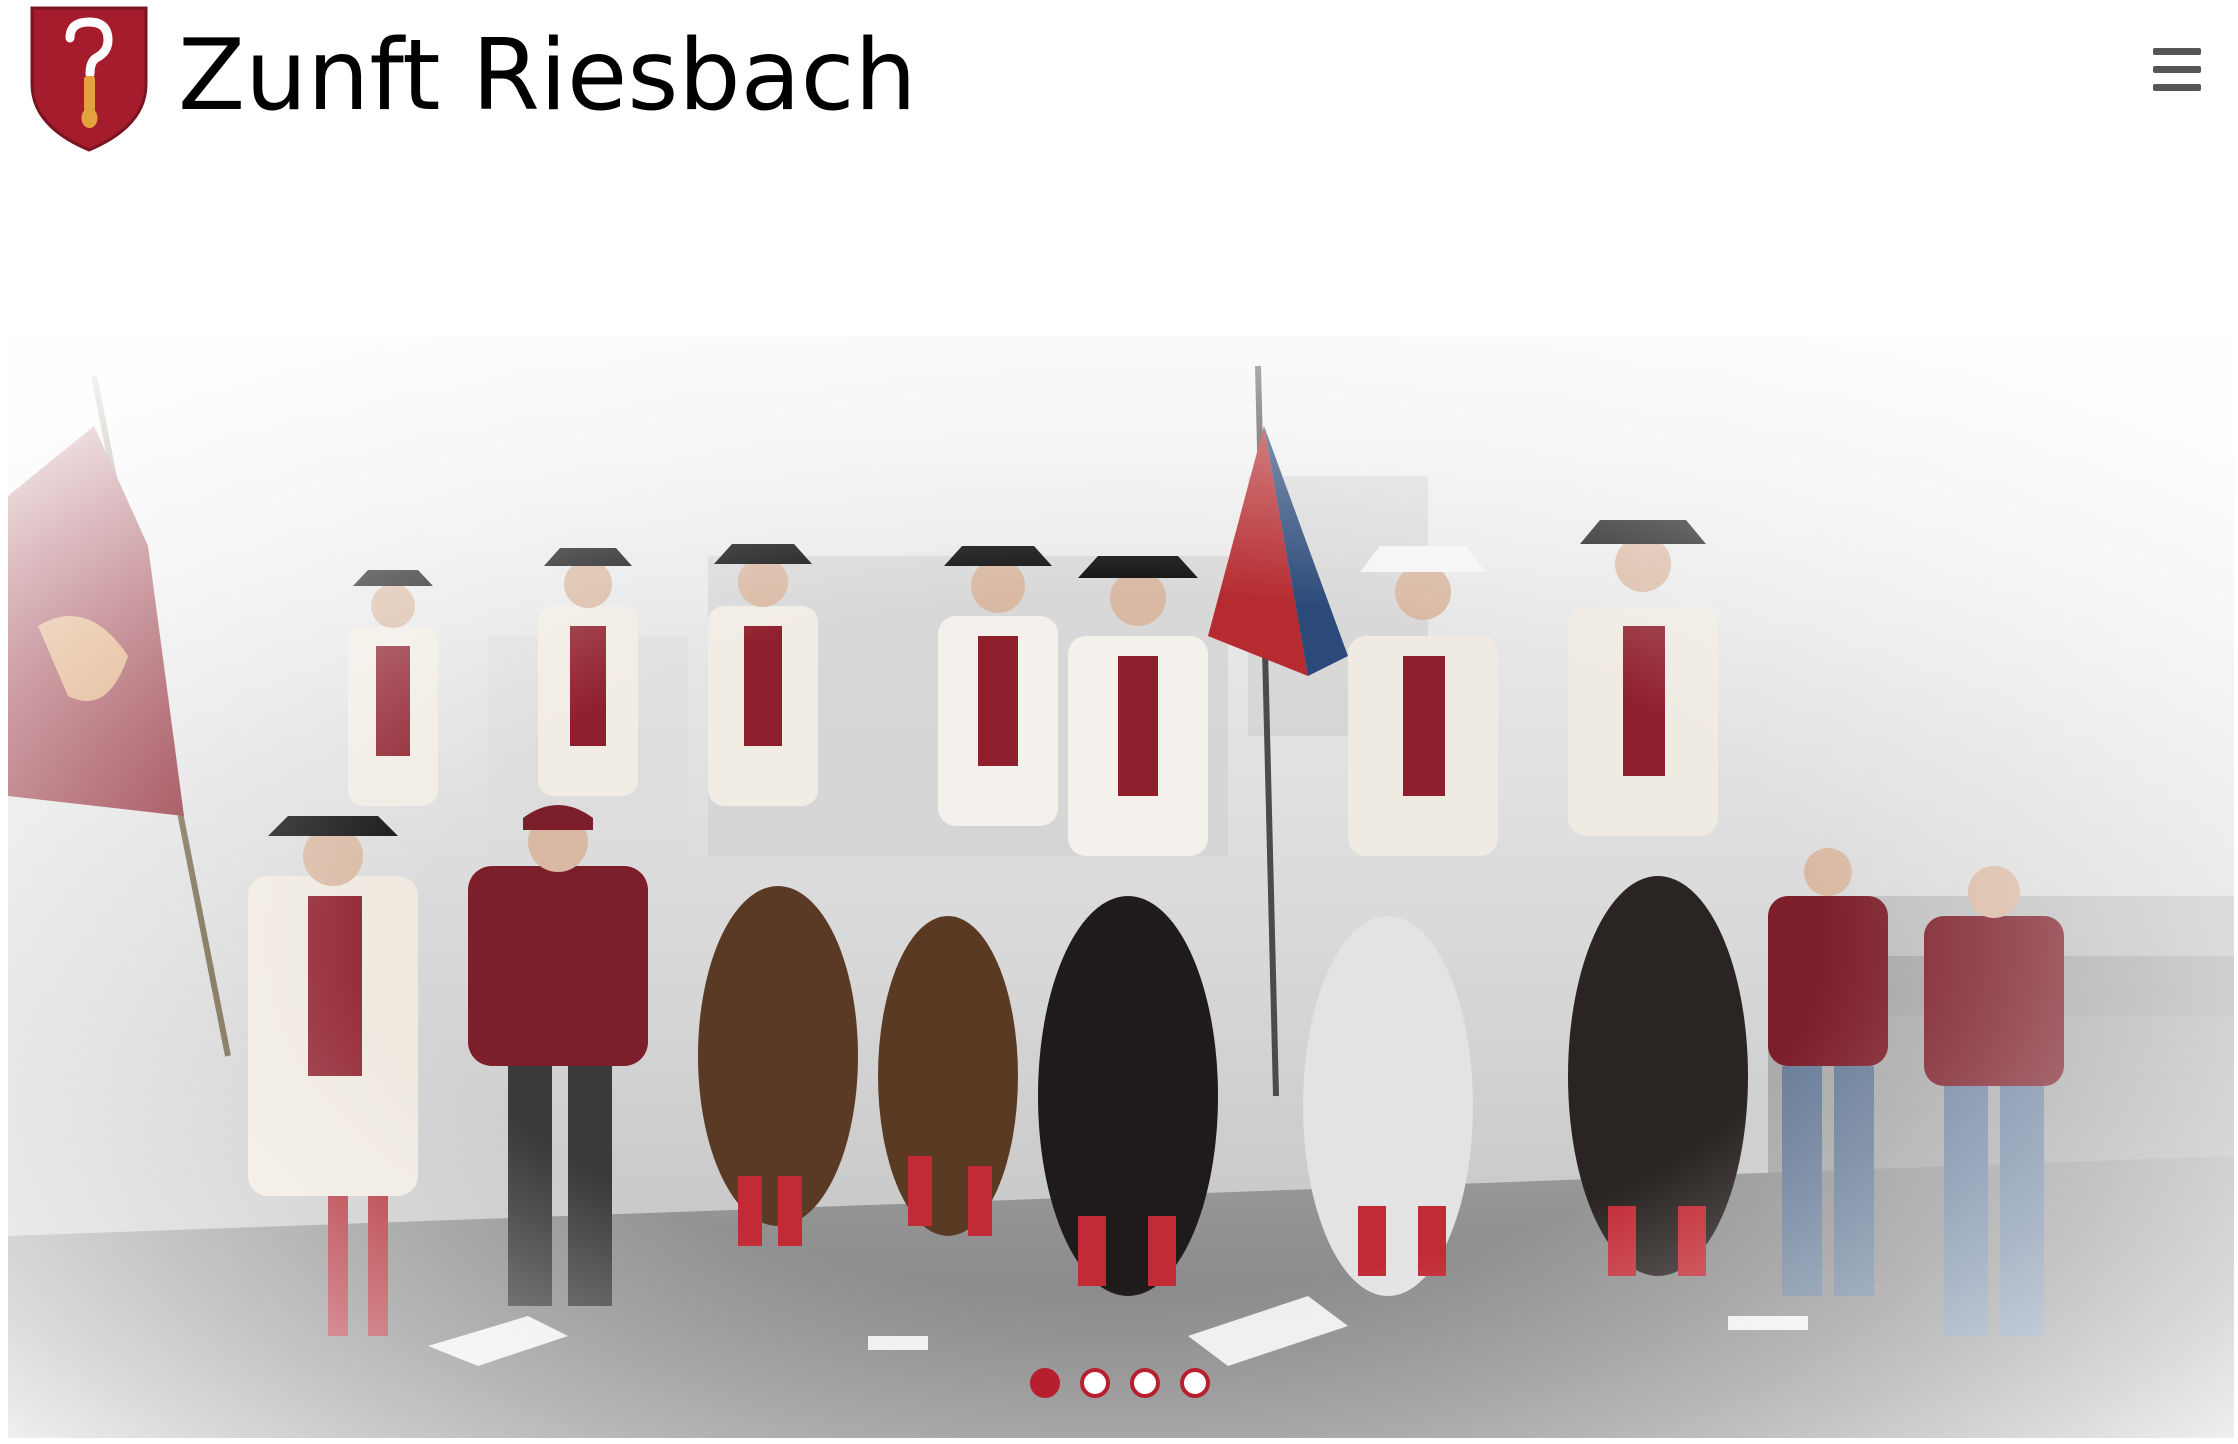 The image size is (2238, 1444). I want to click on home-logo-link: Zunft Riesbach, so click(472, 77).